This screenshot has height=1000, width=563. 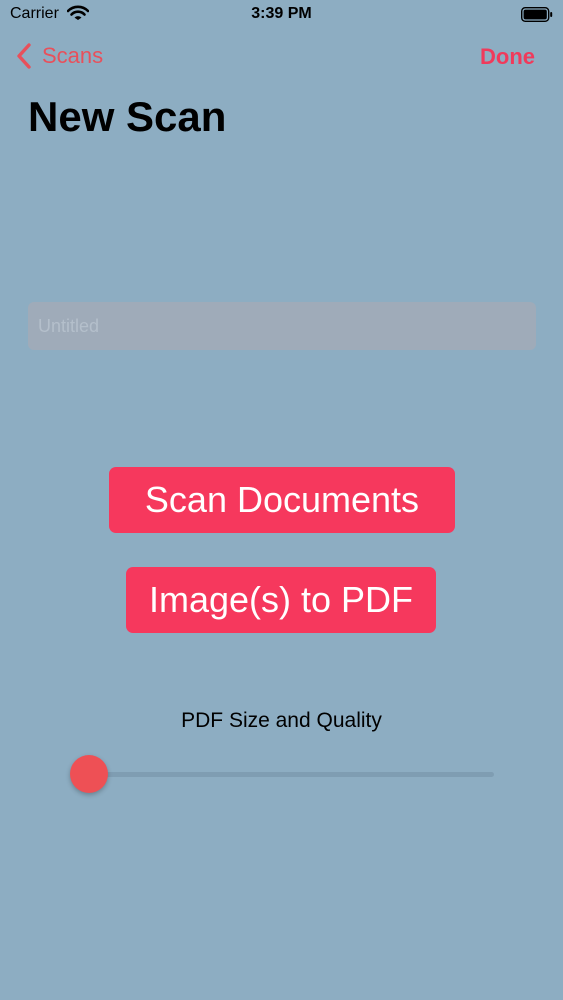 I want to click on slider-track, so click(x=283, y=774).